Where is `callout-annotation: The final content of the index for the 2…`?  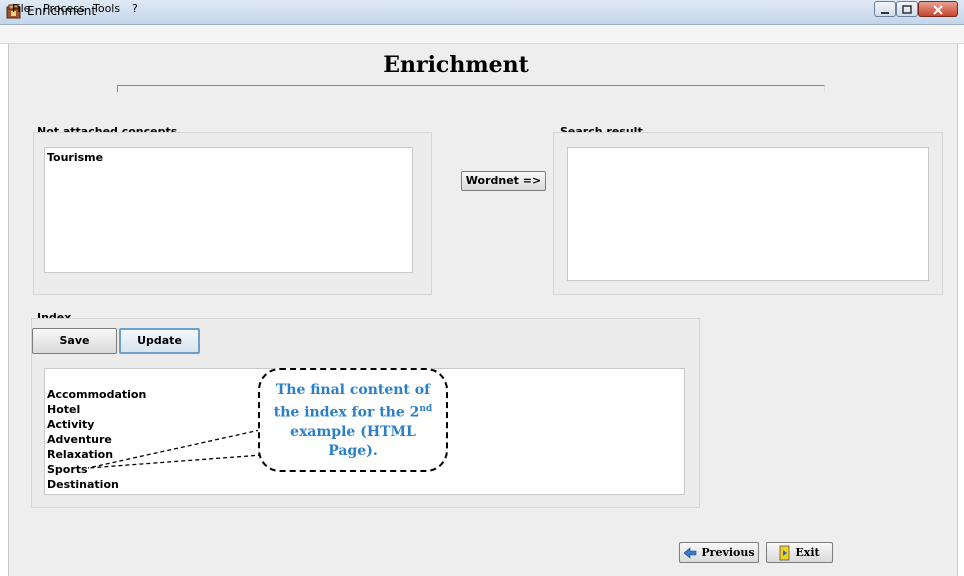 callout-annotation: The final content of the index for the 2… is located at coordinates (353, 420).